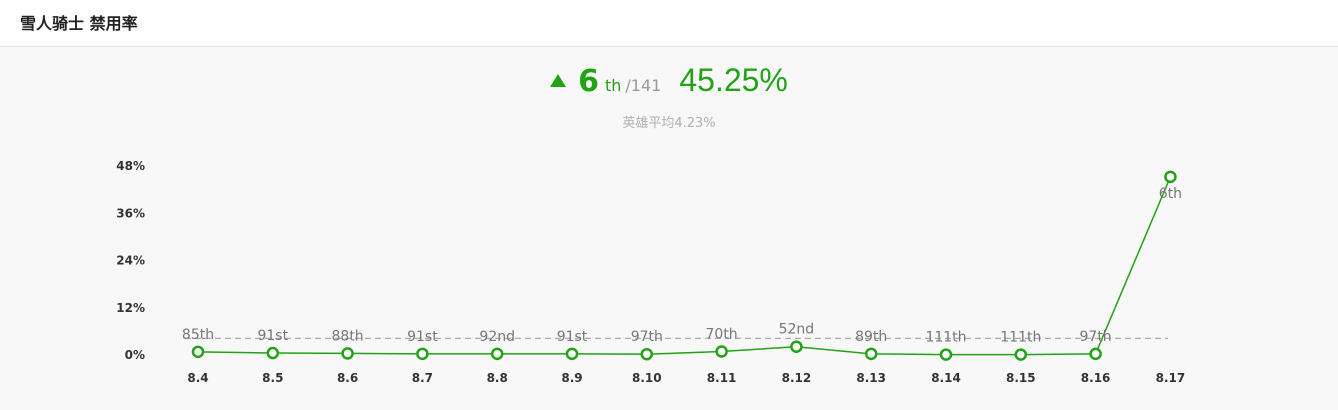 This screenshot has height=410, width=1338. Describe the element at coordinates (722, 334) in the screenshot. I see `rank-label: 70th` at that location.